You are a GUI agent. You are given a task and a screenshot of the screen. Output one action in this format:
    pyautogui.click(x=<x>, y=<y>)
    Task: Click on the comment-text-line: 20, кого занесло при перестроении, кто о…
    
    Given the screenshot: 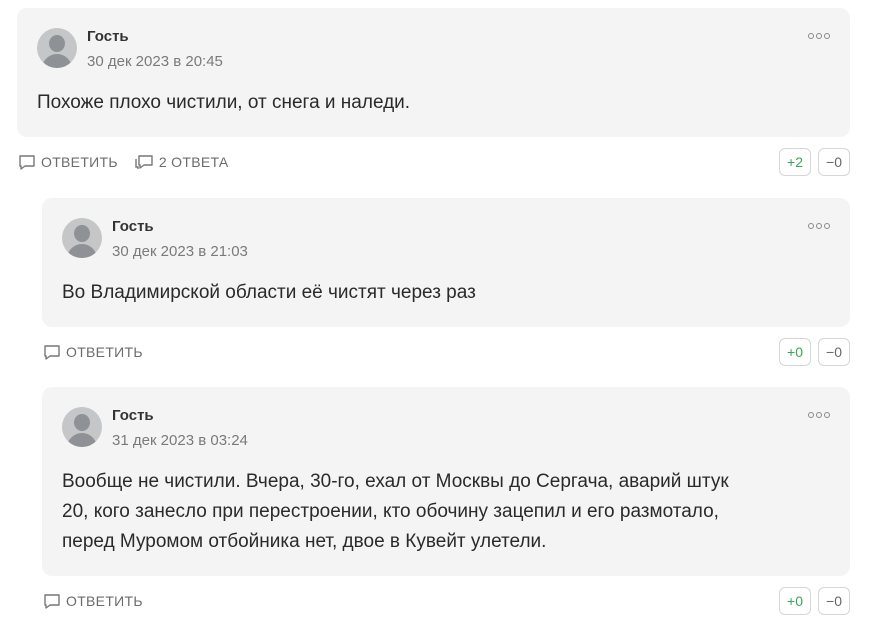 What is the action you would take?
    pyautogui.click(x=390, y=511)
    